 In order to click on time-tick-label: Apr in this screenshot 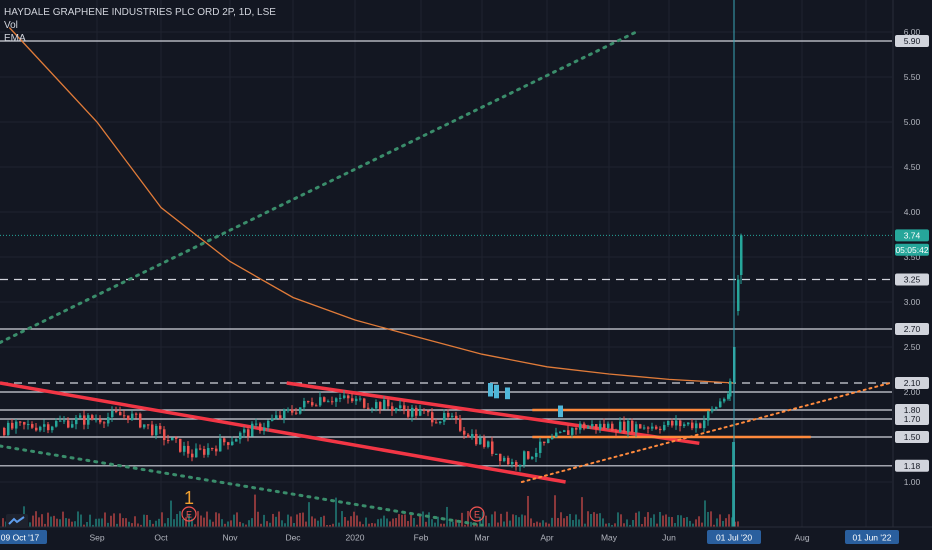, I will do `click(546, 538)`.